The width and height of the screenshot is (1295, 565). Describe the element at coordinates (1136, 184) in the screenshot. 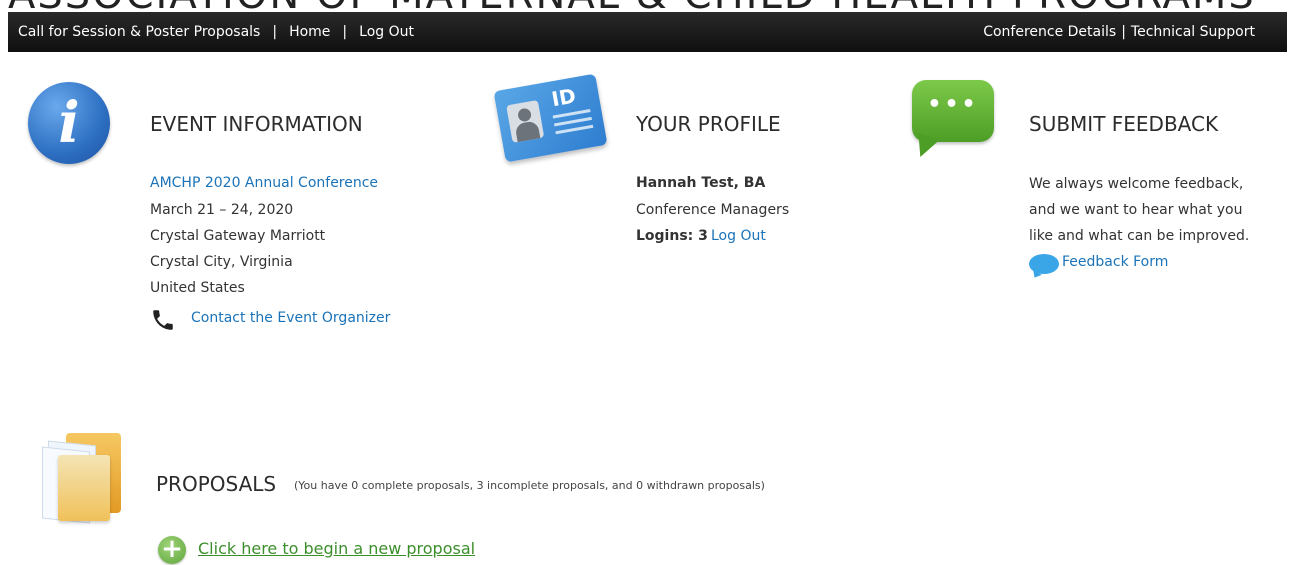

I see `feedback-text-line: We always welcome feedback,` at that location.